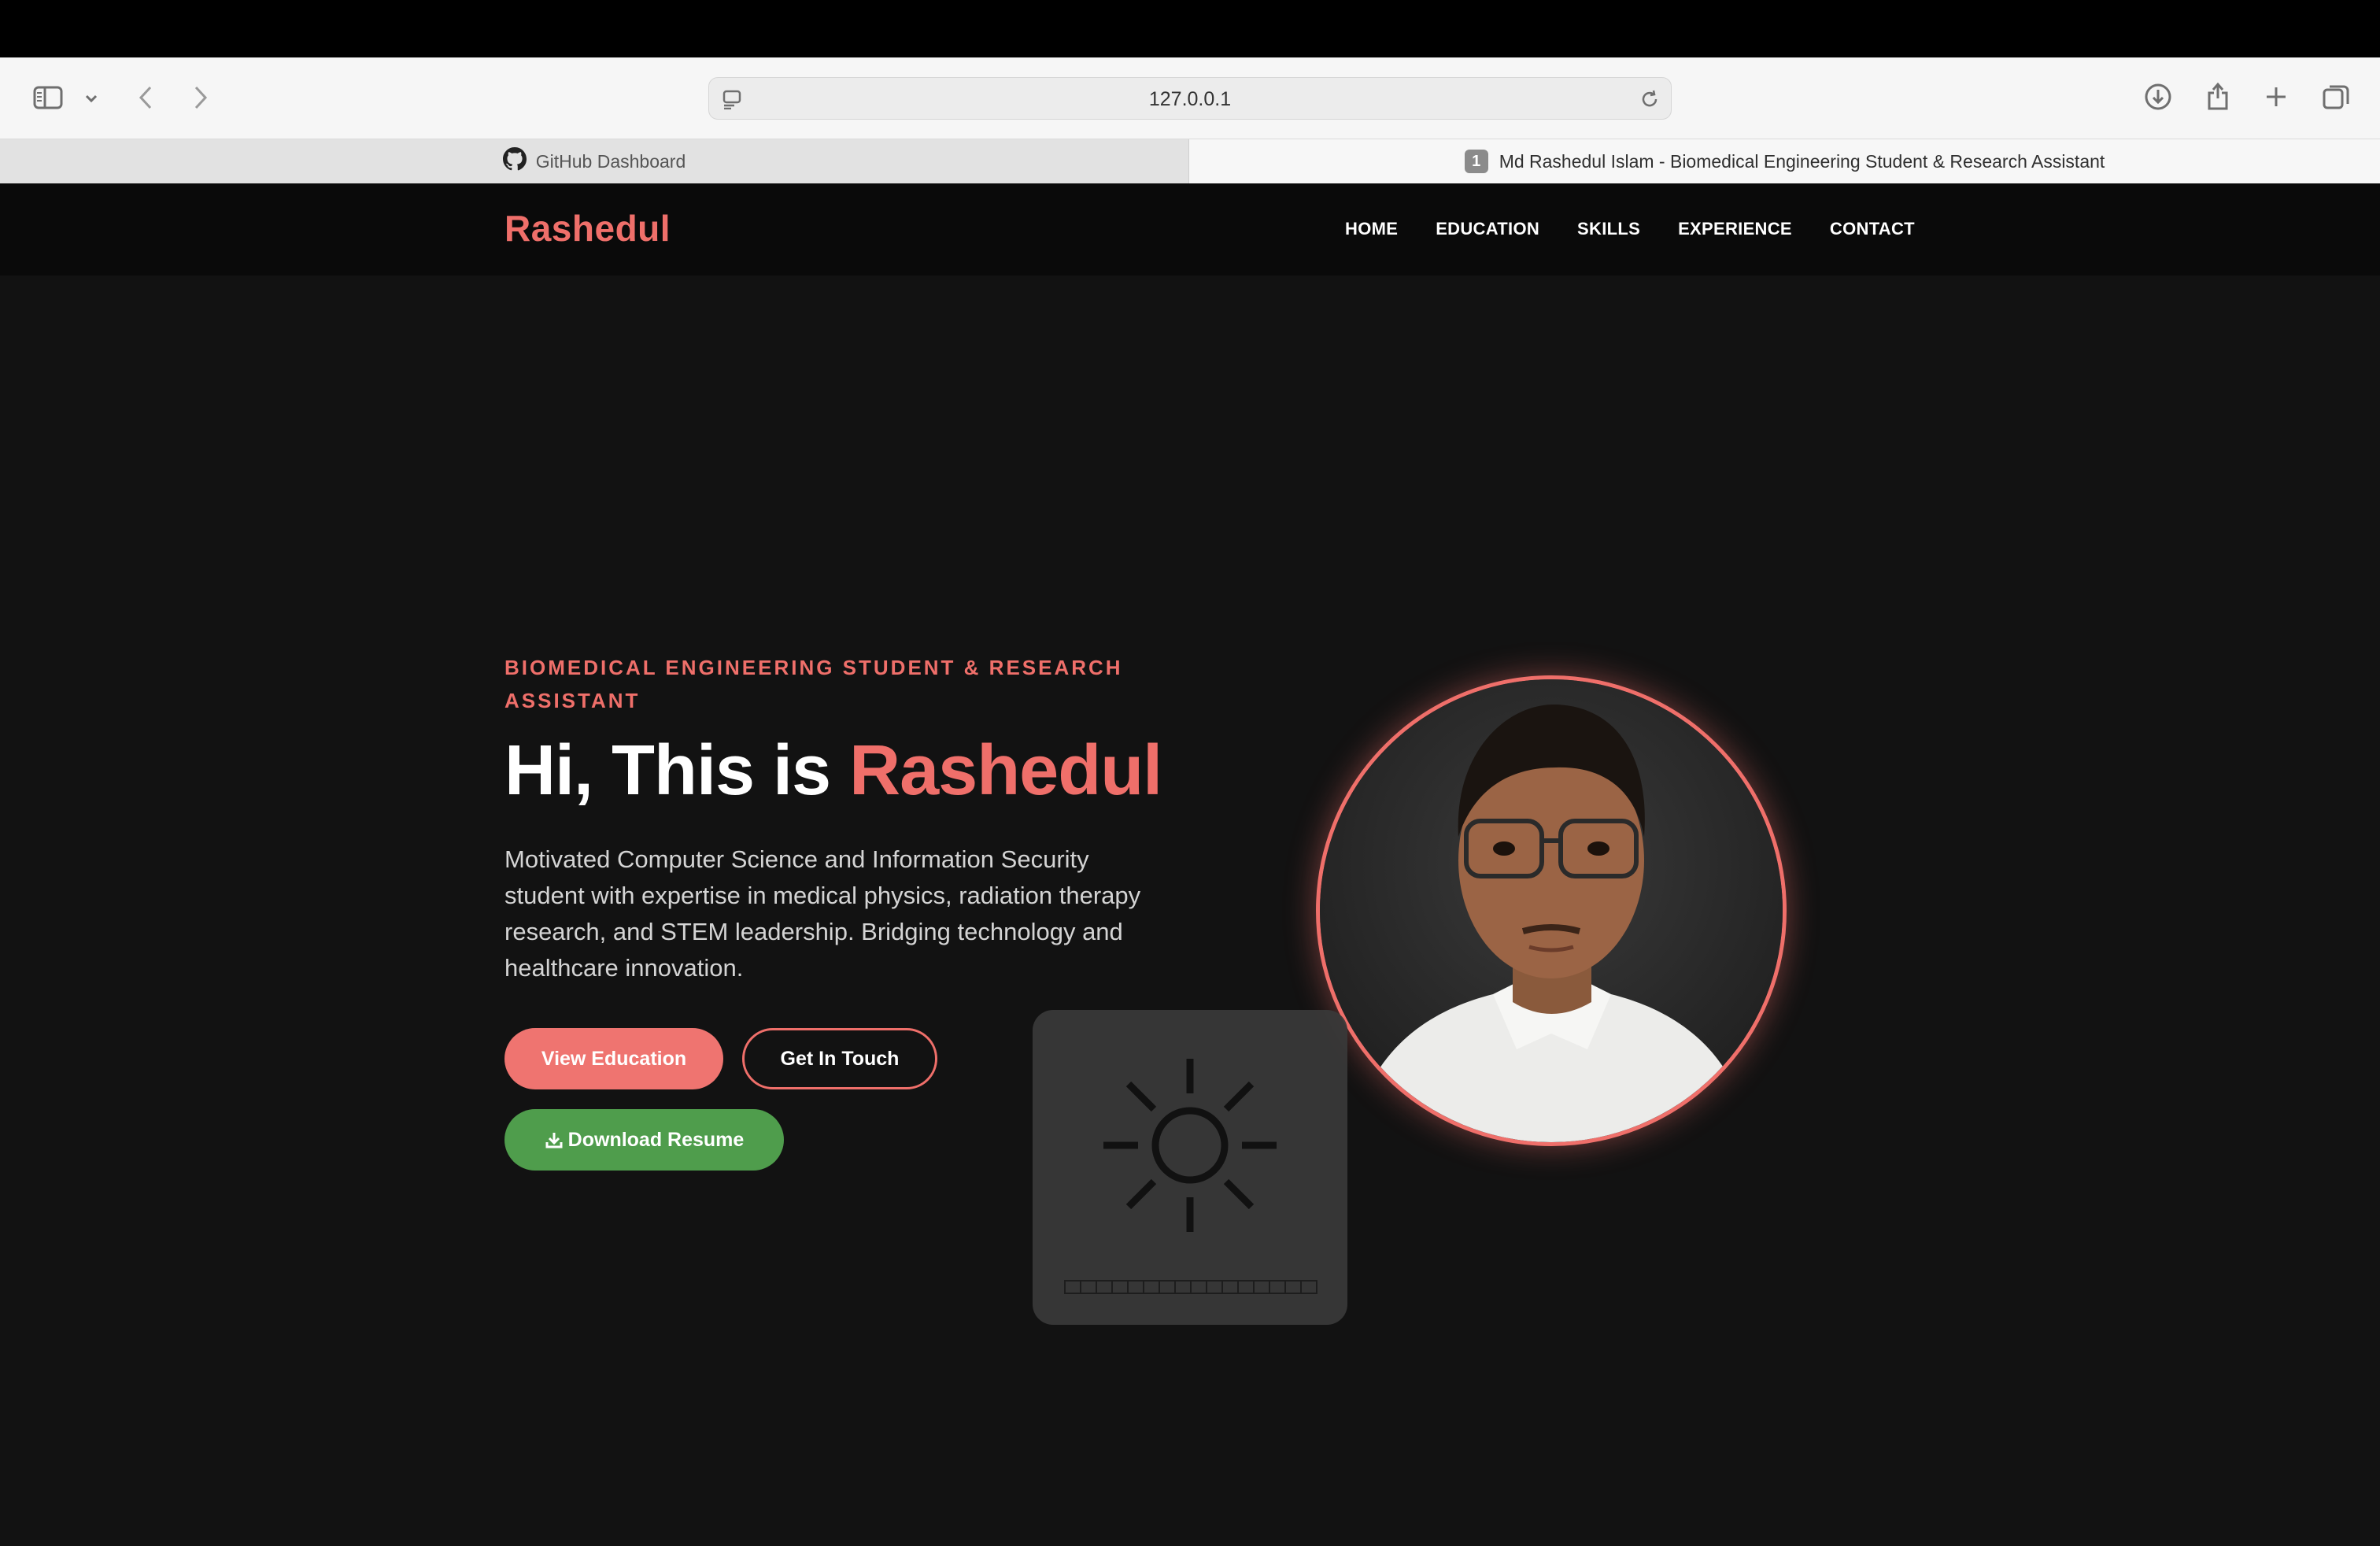  I want to click on headline-name: Rashedul, so click(1005, 770).